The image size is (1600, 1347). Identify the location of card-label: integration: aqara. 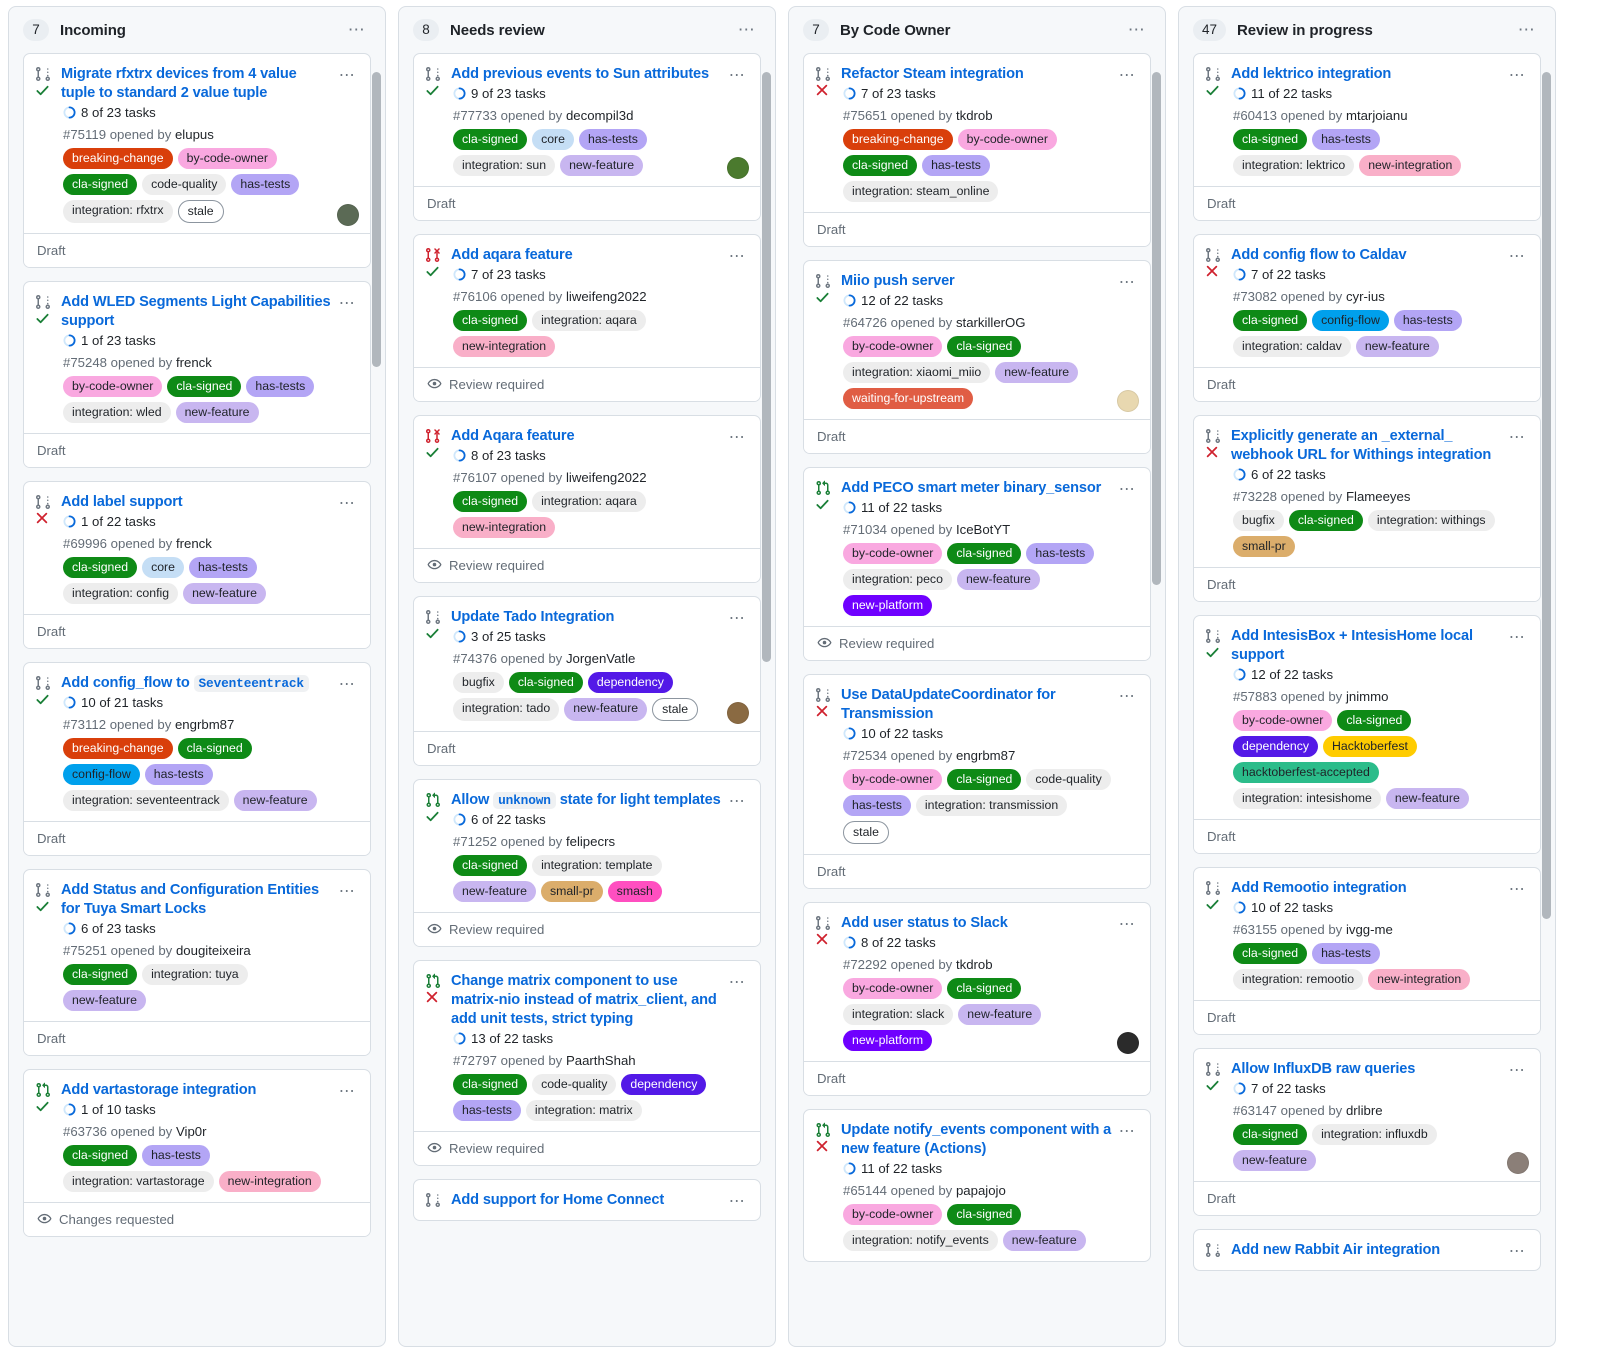
(589, 320).